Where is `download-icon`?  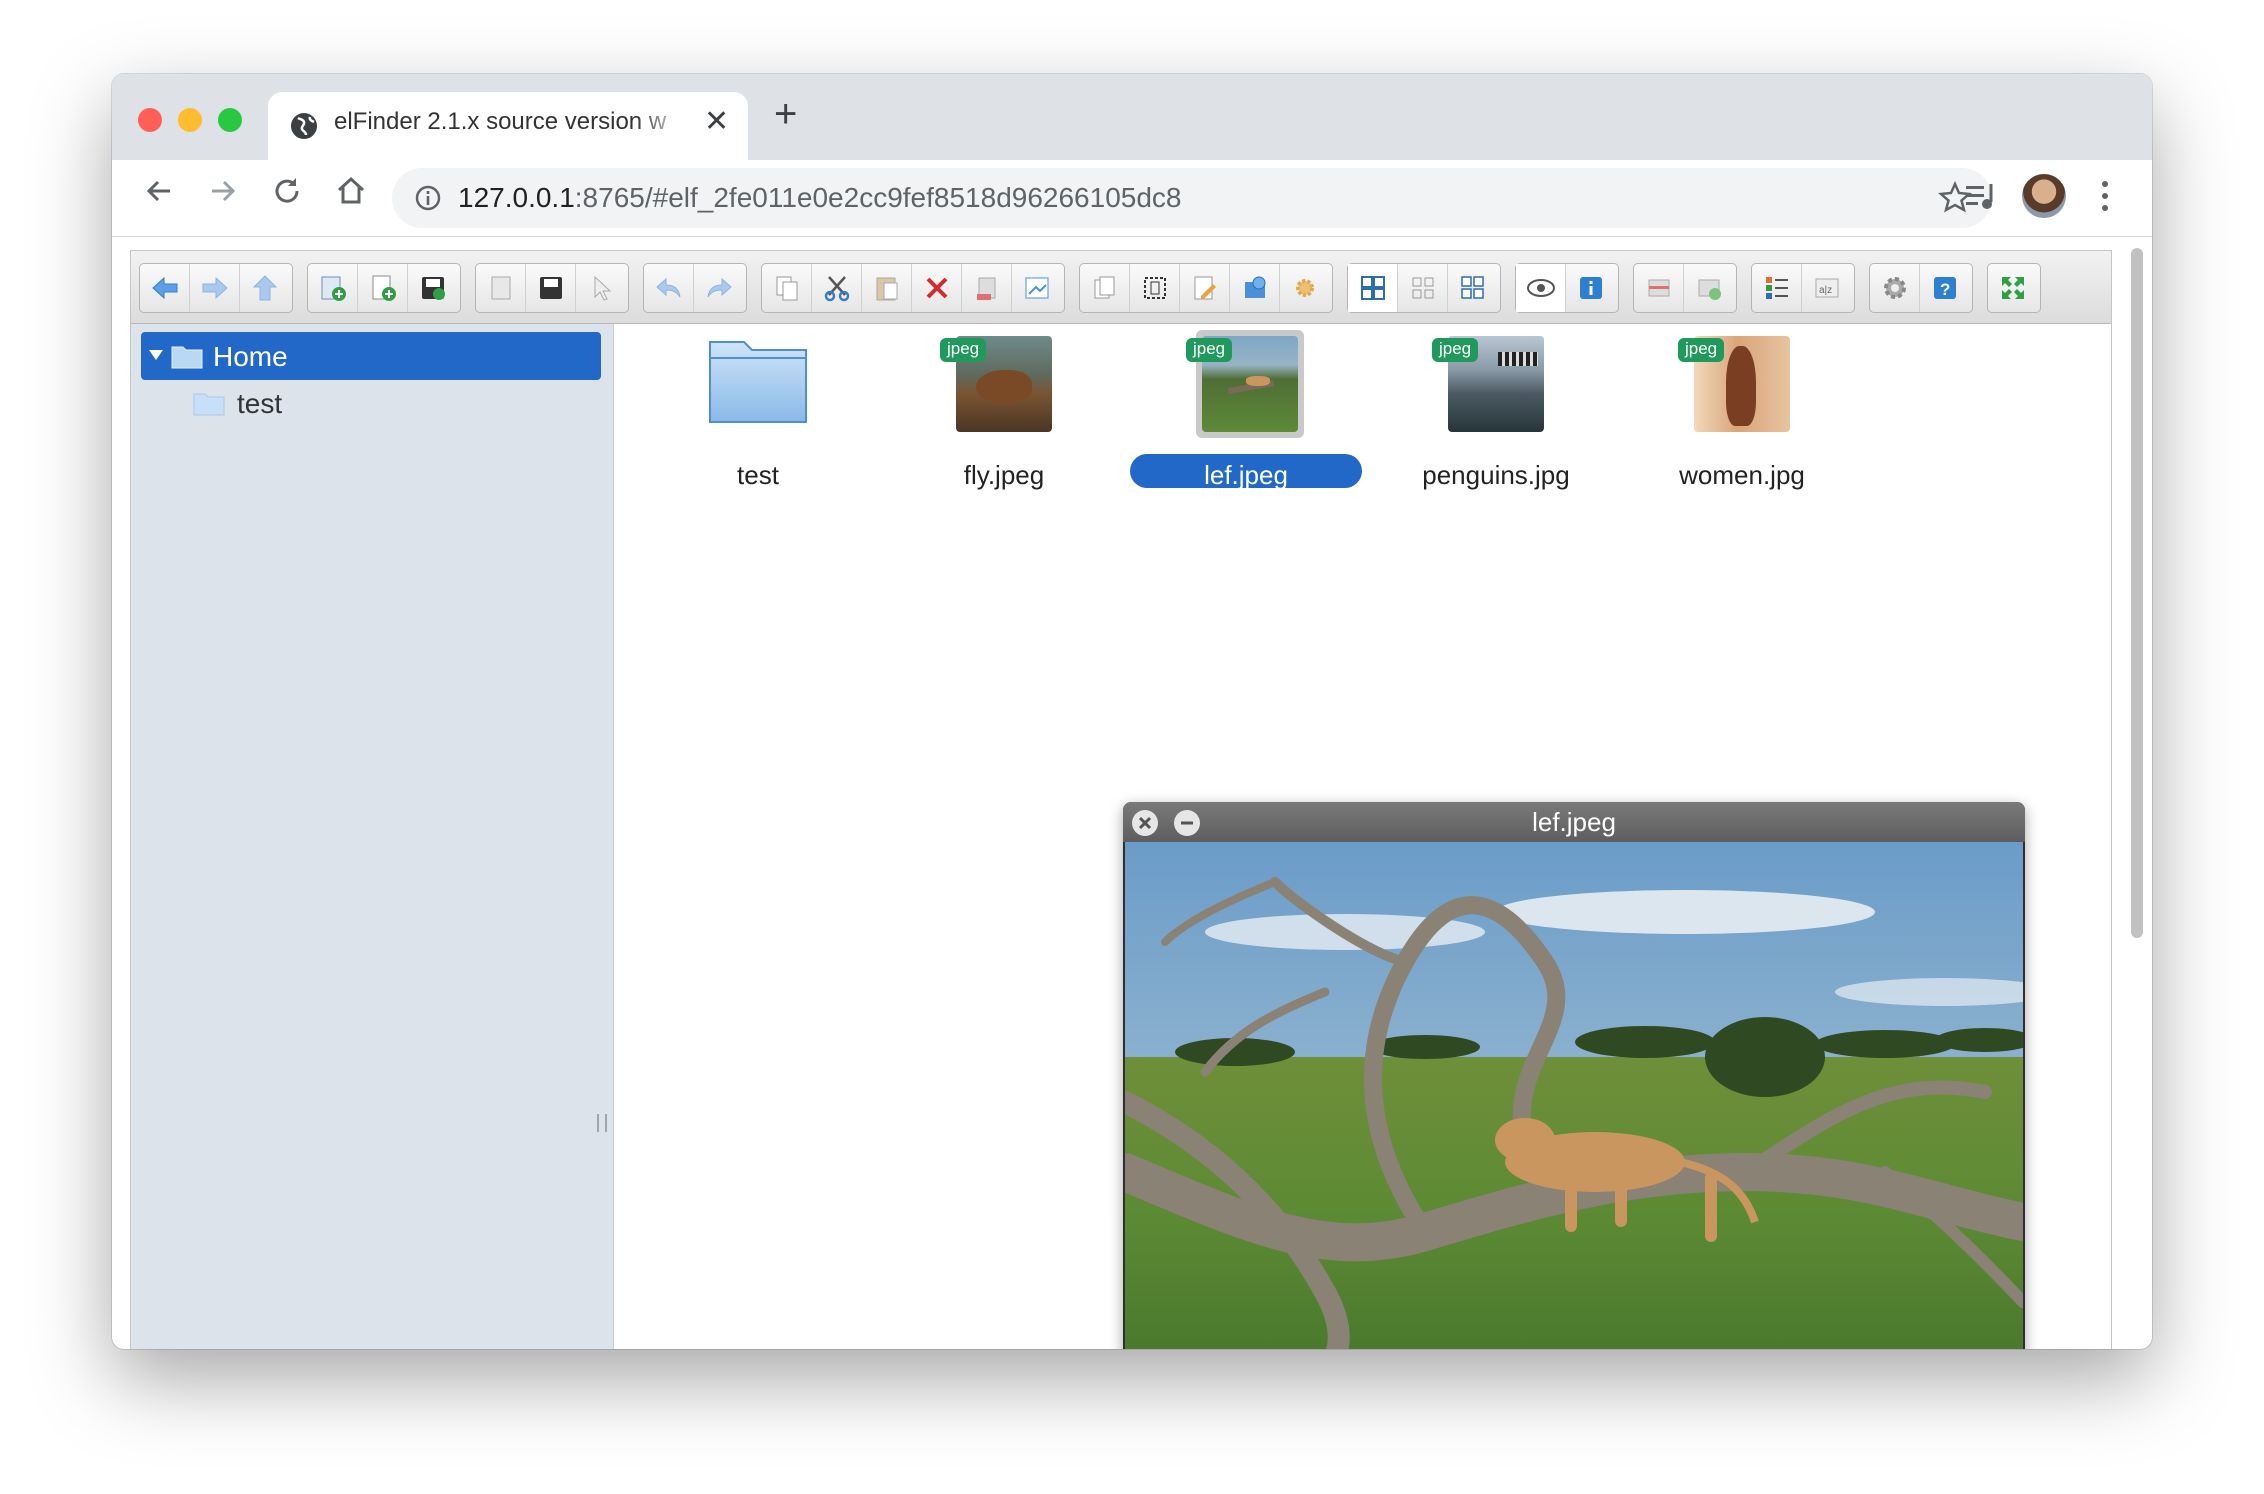
download-icon is located at coordinates (551, 288).